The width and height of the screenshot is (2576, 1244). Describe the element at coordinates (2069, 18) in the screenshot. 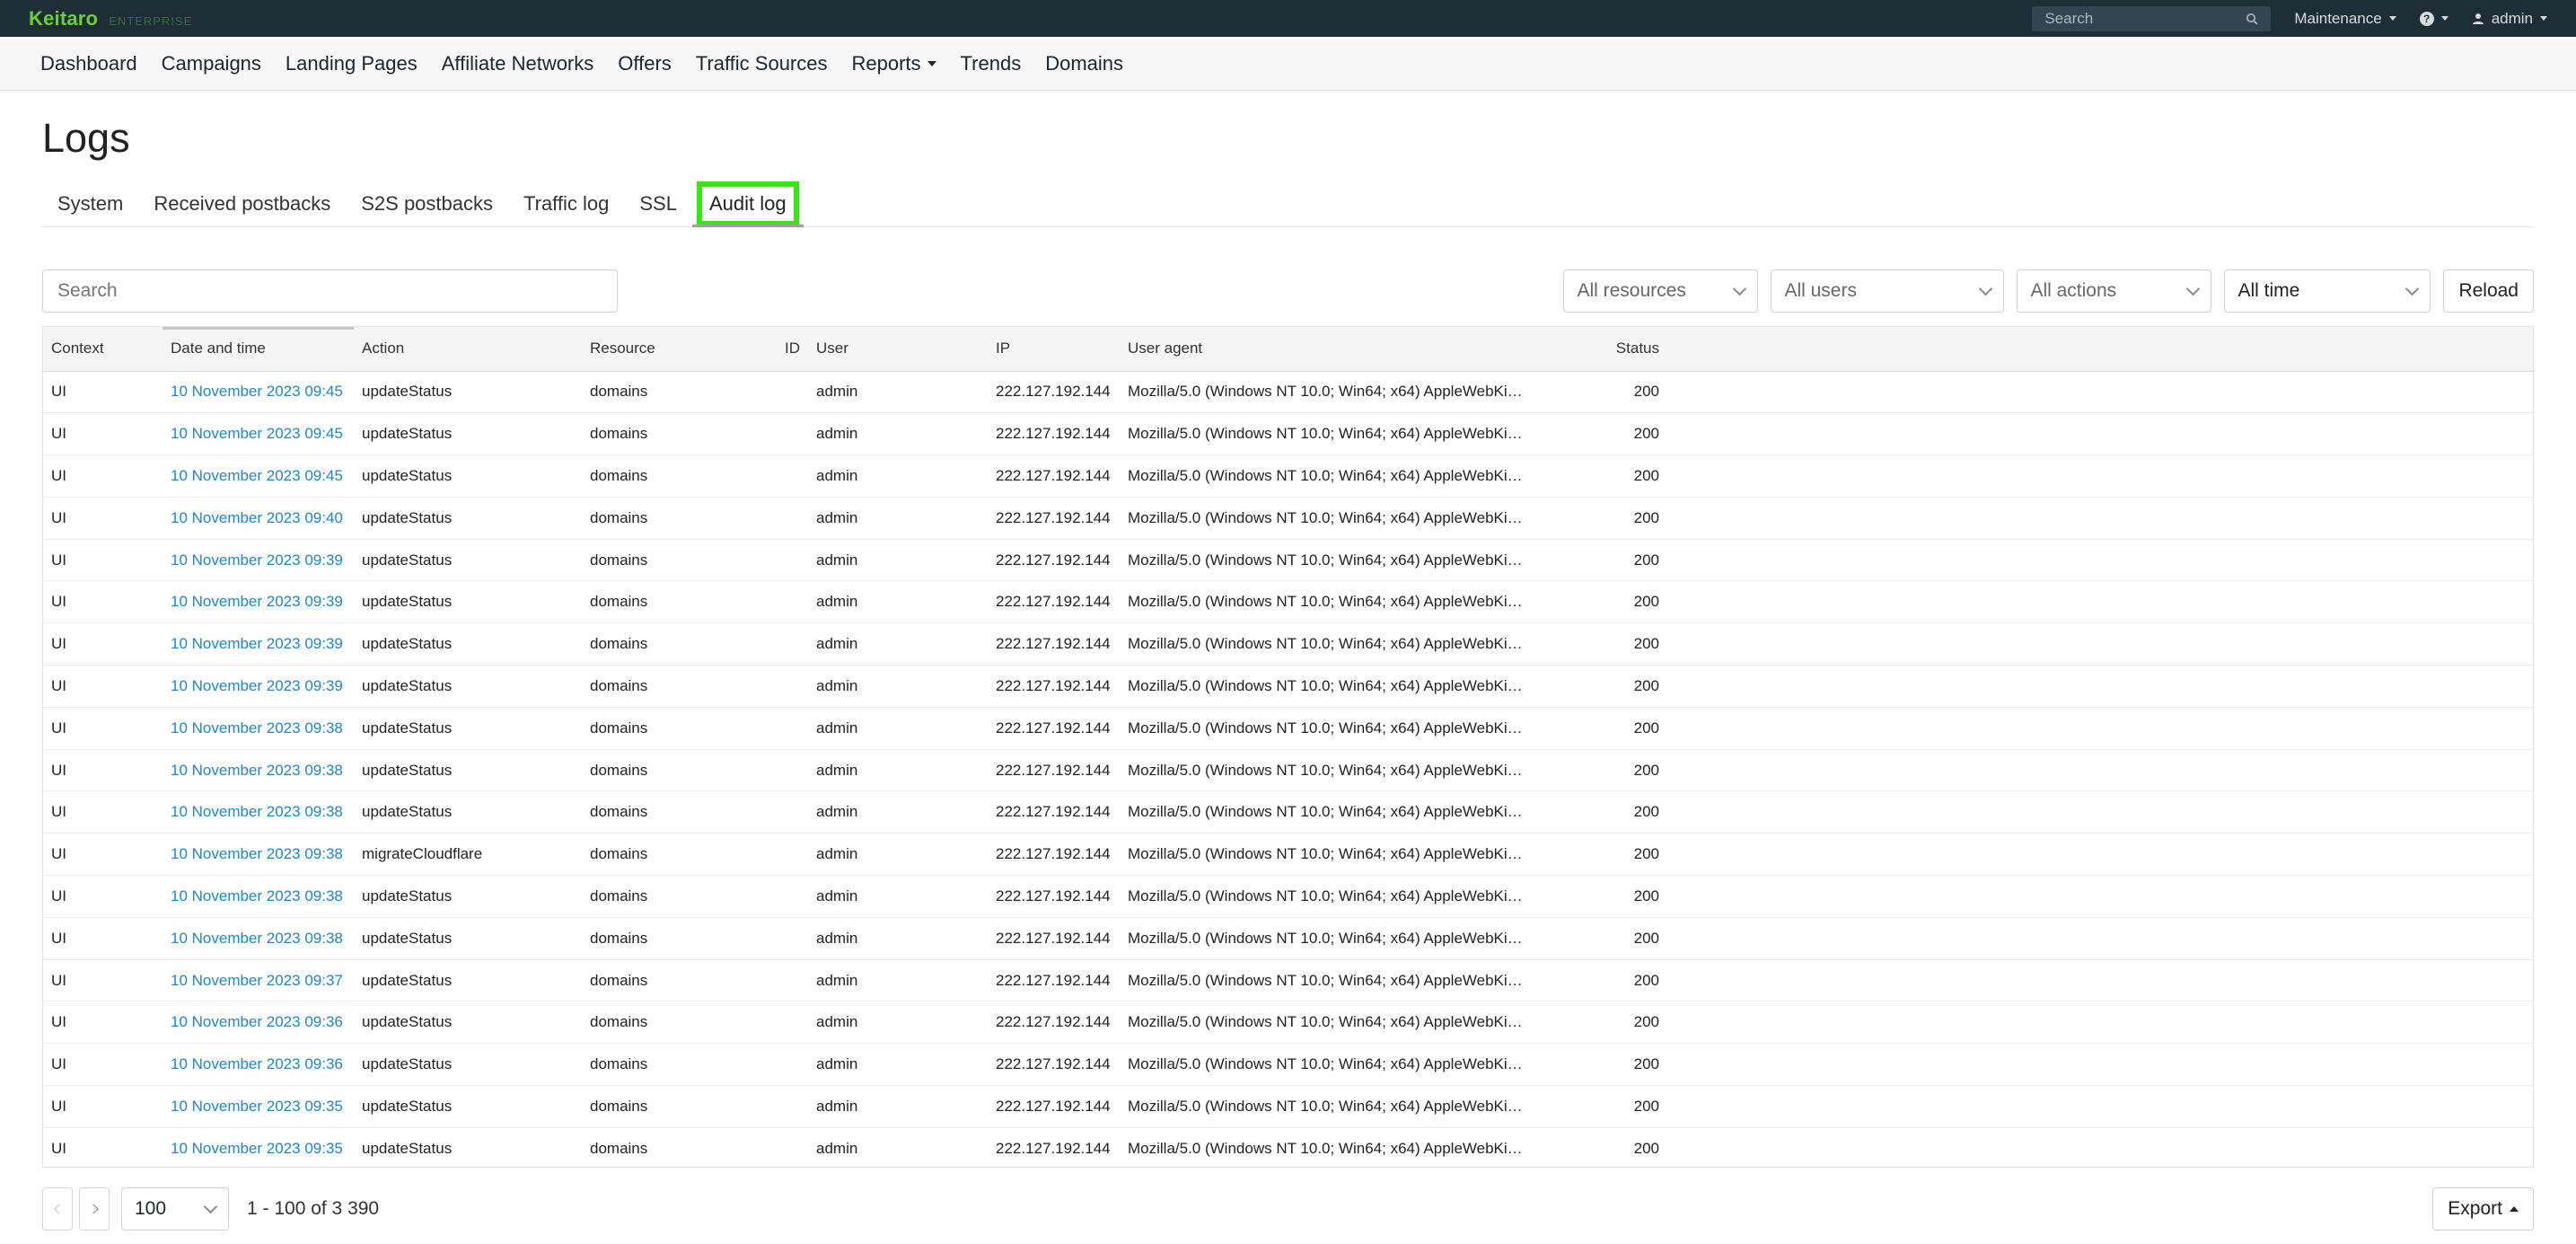

I see `global-search-placeholder: Search` at that location.